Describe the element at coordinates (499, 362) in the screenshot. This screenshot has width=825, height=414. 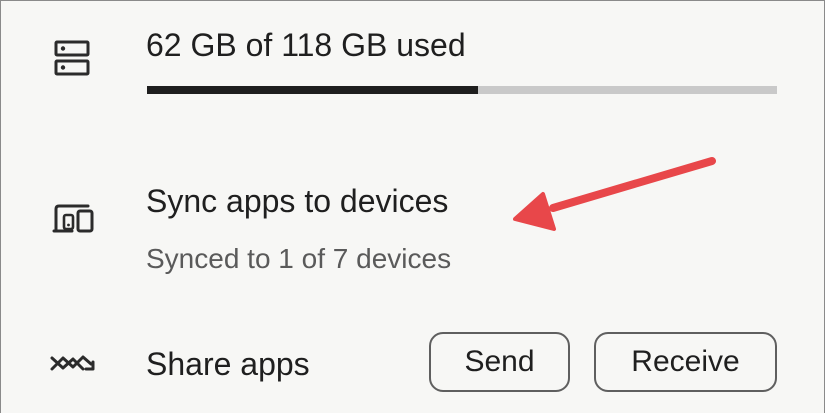
I see `send-button: Send` at that location.